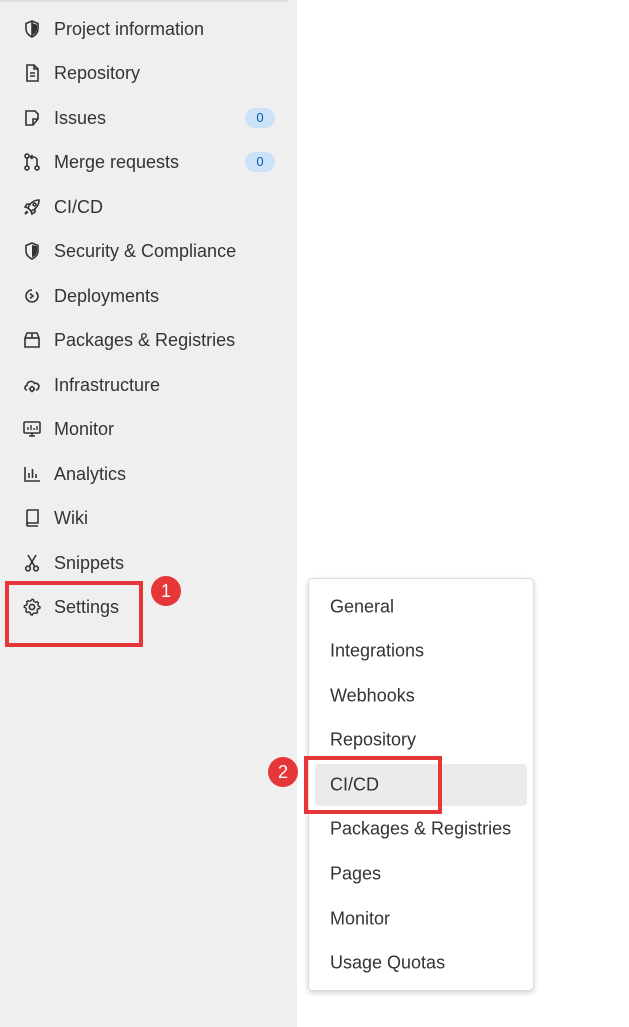 The height and width of the screenshot is (1027, 629). What do you see at coordinates (107, 296) in the screenshot?
I see `sidebar-item-label: Deployments` at bounding box center [107, 296].